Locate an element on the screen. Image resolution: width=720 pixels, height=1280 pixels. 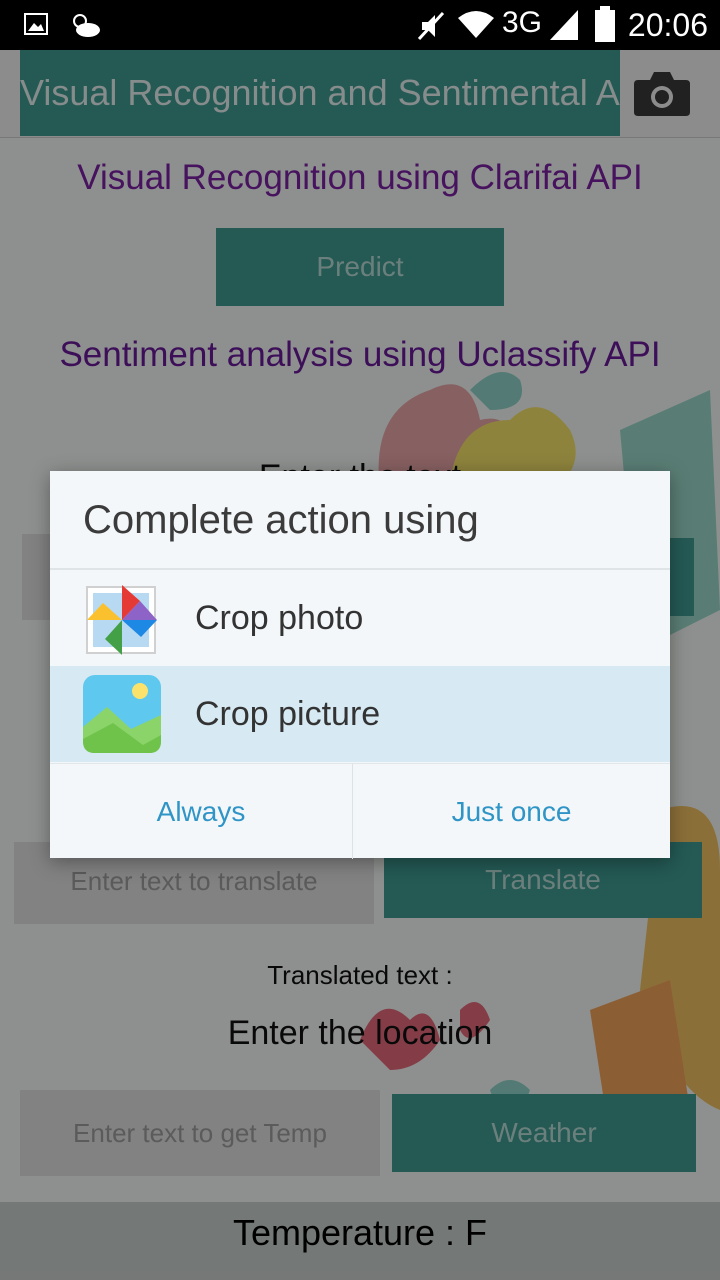
image-icon is located at coordinates (36, 24).